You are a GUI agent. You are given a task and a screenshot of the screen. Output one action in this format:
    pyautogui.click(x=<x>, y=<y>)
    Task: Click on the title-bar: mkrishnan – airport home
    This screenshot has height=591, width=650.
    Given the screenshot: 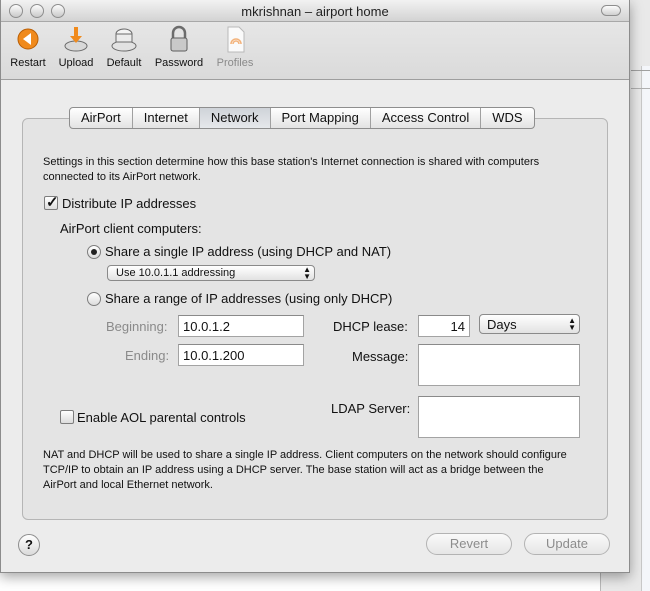 What is the action you would take?
    pyautogui.click(x=315, y=11)
    